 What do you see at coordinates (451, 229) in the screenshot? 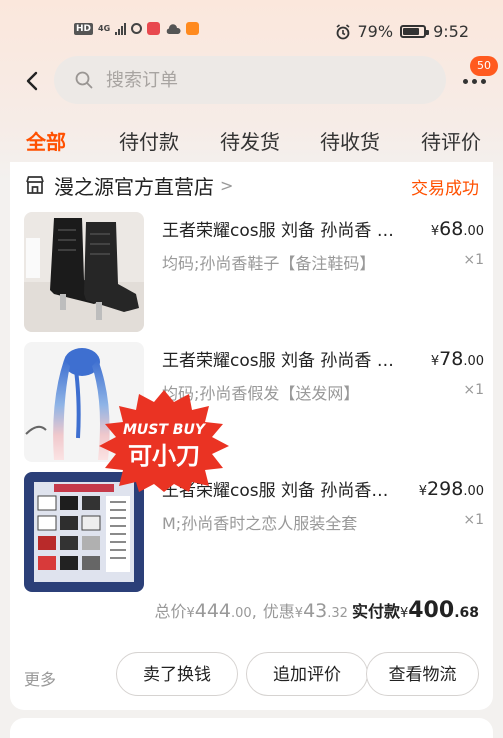
I see `price-integer: 68` at bounding box center [451, 229].